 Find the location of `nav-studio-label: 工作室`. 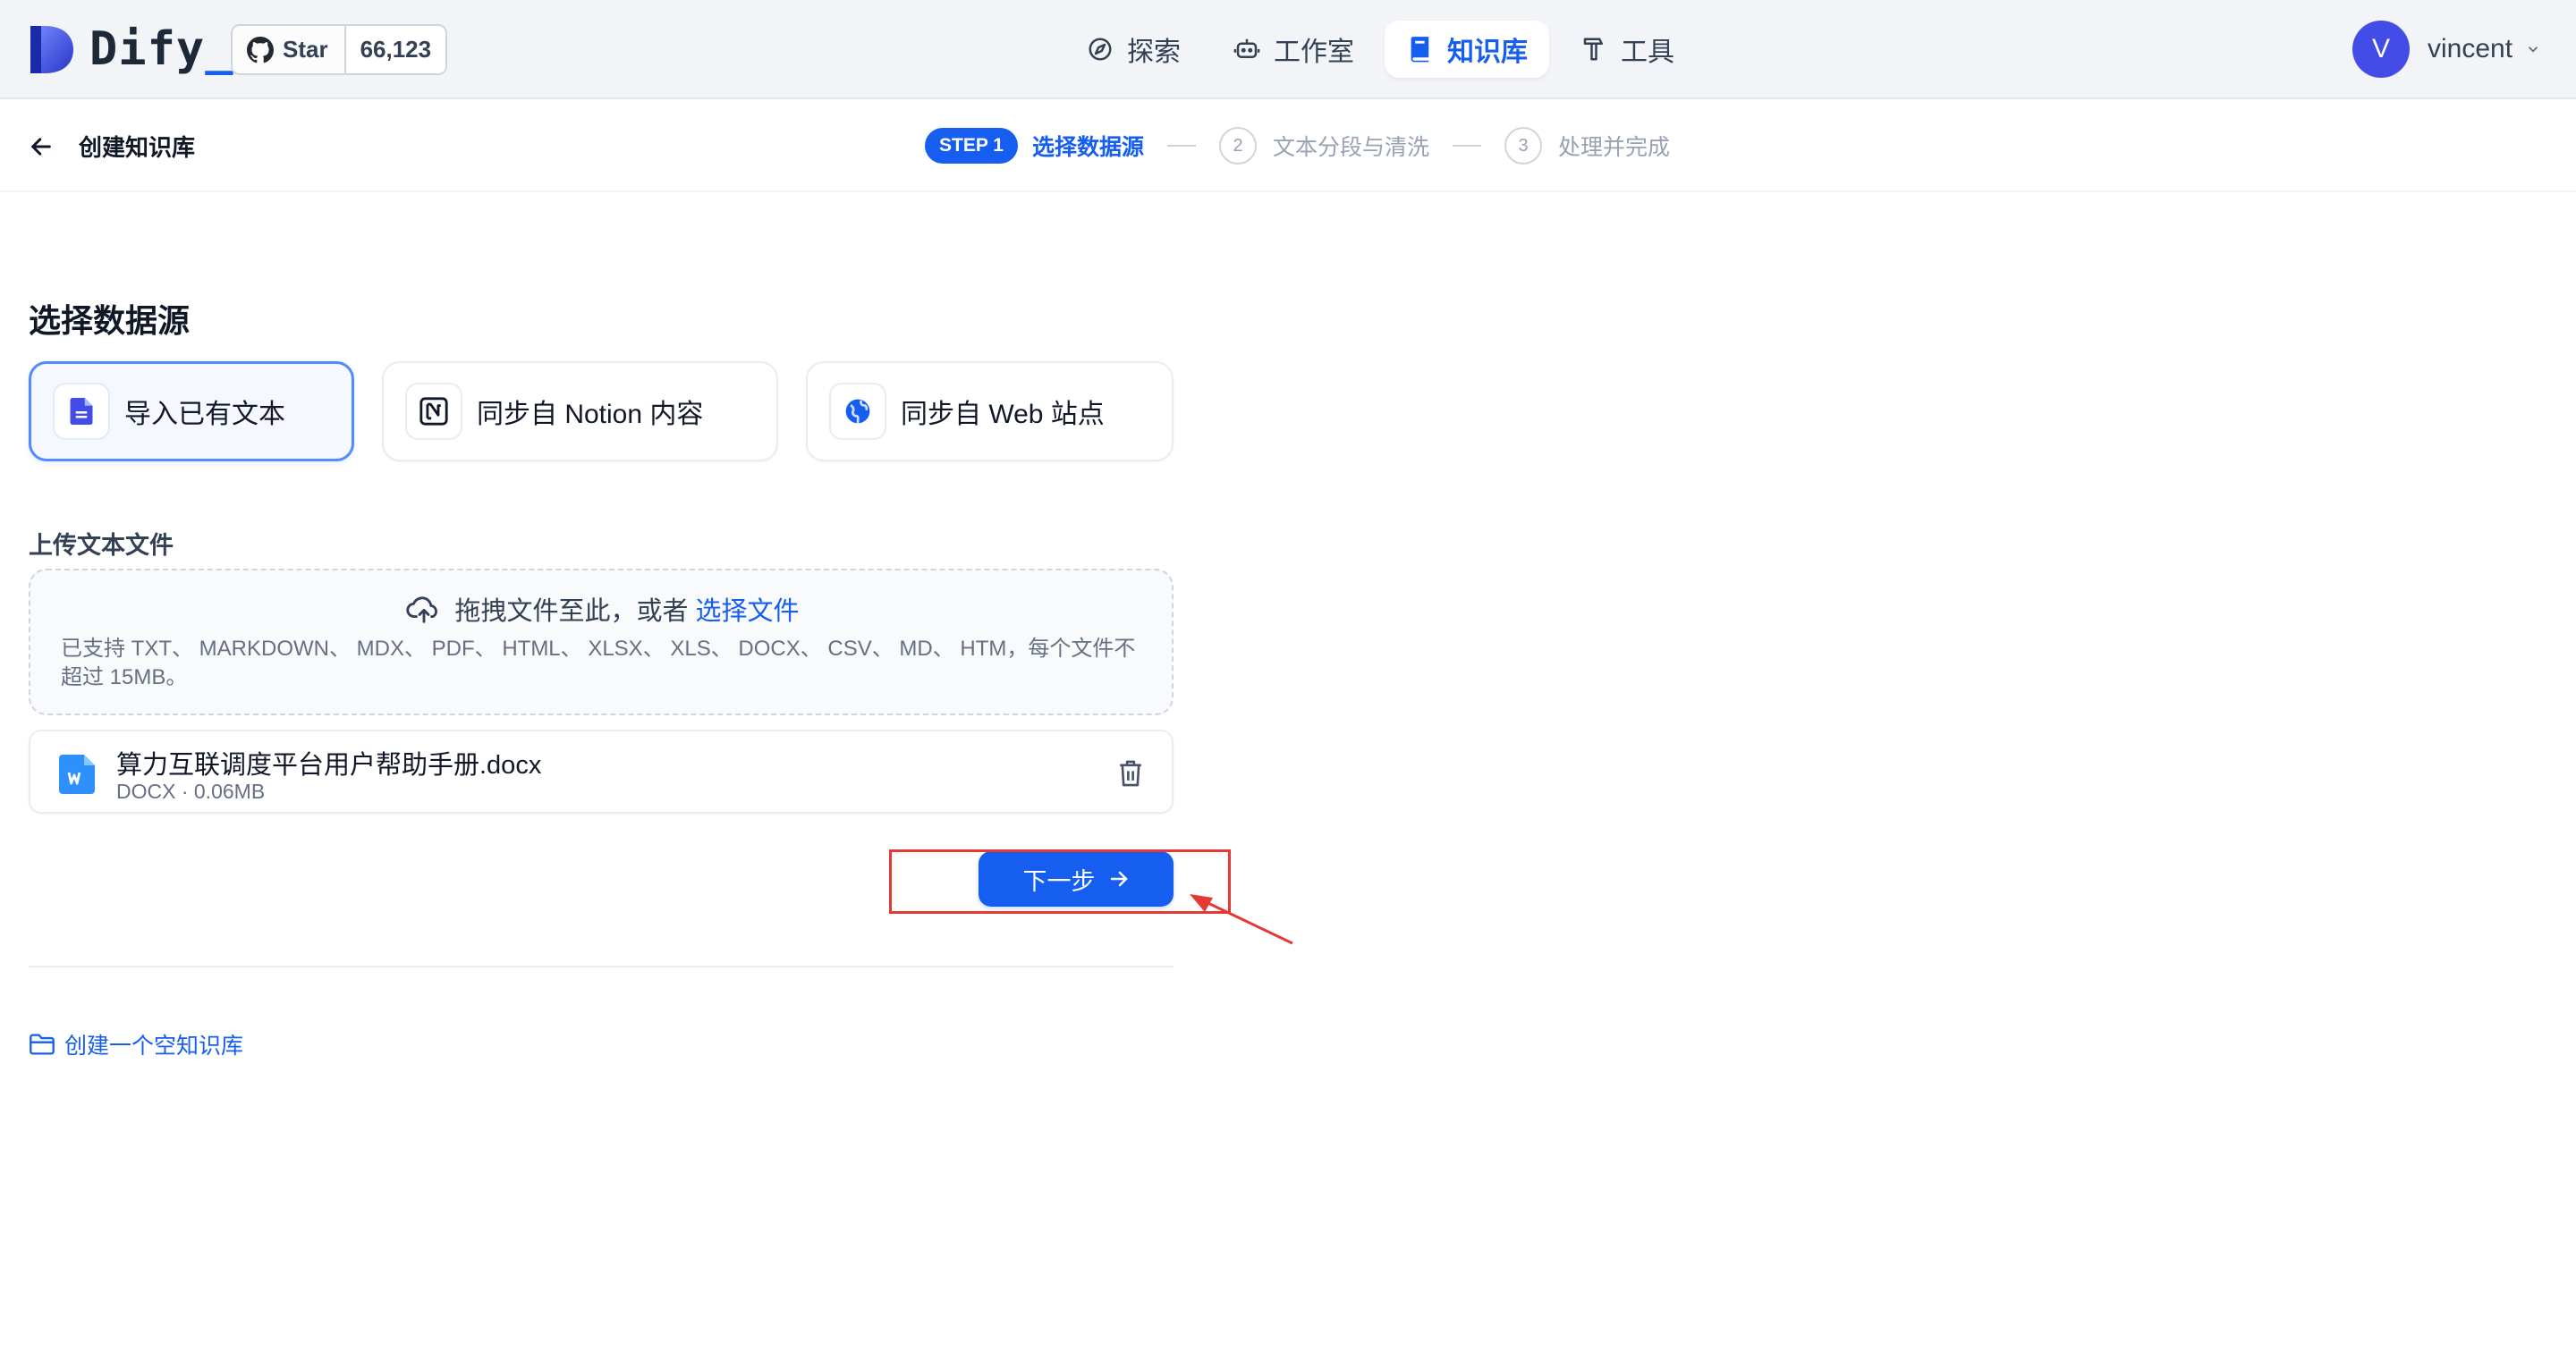

nav-studio-label: 工作室 is located at coordinates (1314, 53).